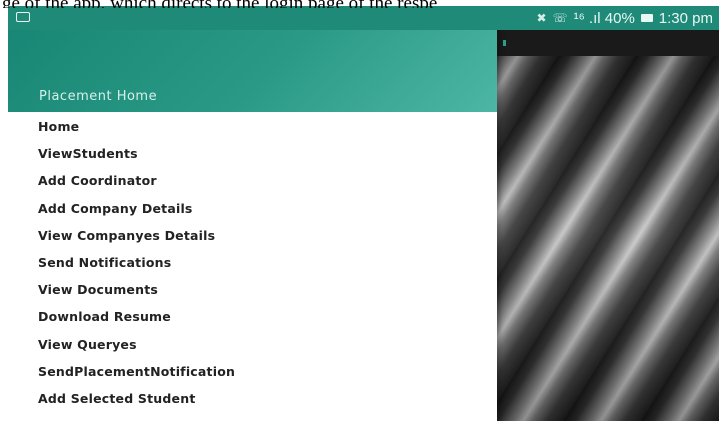  What do you see at coordinates (252, 289) in the screenshot?
I see `menu-item-view-documents: View Documents` at bounding box center [252, 289].